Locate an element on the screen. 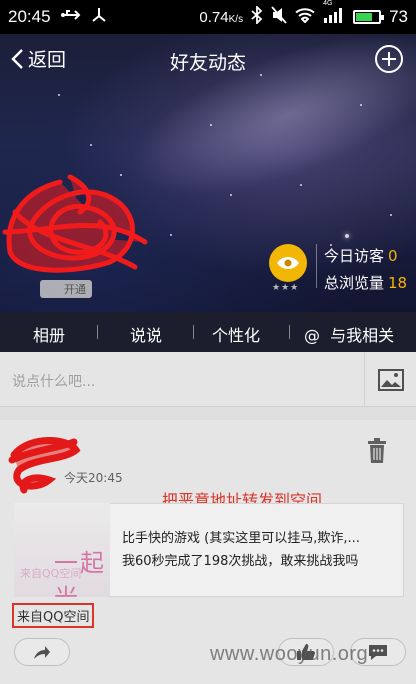 The image size is (416, 684). total-views-value: 18 is located at coordinates (398, 283).